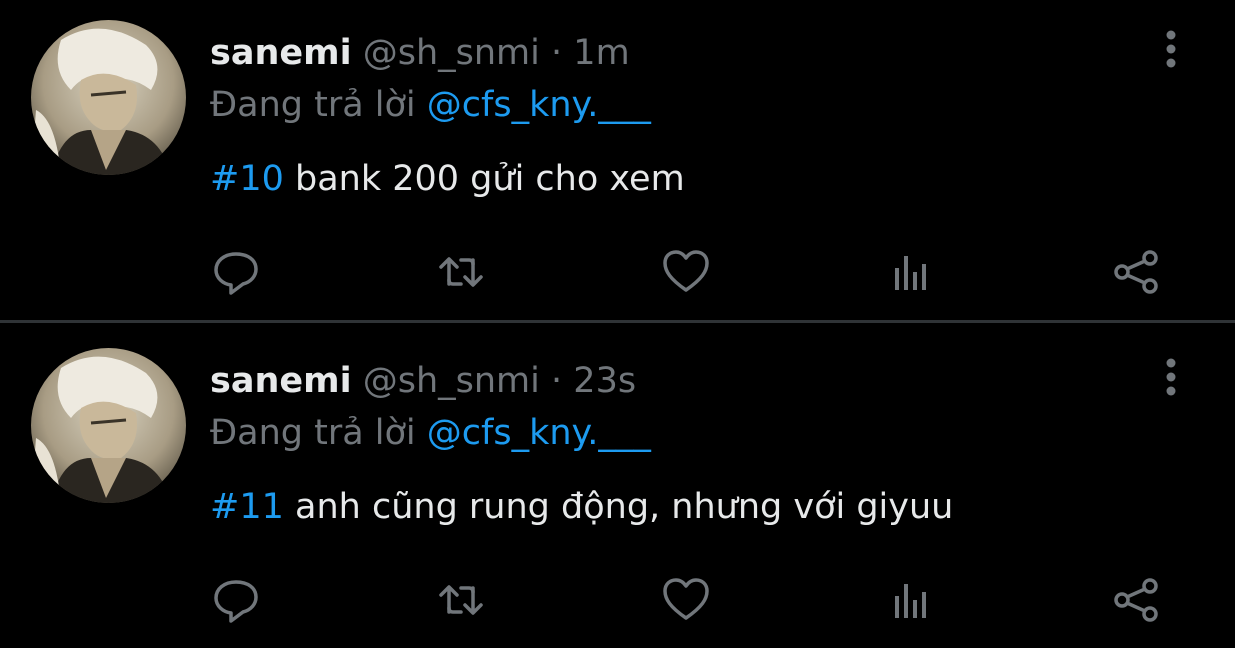 This screenshot has height=648, width=1235. What do you see at coordinates (601, 53) in the screenshot?
I see `timestamp: 1m` at bounding box center [601, 53].